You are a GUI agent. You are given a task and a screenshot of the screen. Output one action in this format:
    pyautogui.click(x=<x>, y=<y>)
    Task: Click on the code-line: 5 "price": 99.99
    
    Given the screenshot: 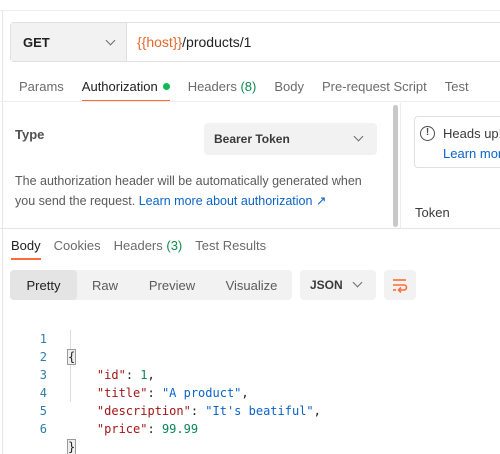 What is the action you would take?
    pyautogui.click(x=250, y=410)
    